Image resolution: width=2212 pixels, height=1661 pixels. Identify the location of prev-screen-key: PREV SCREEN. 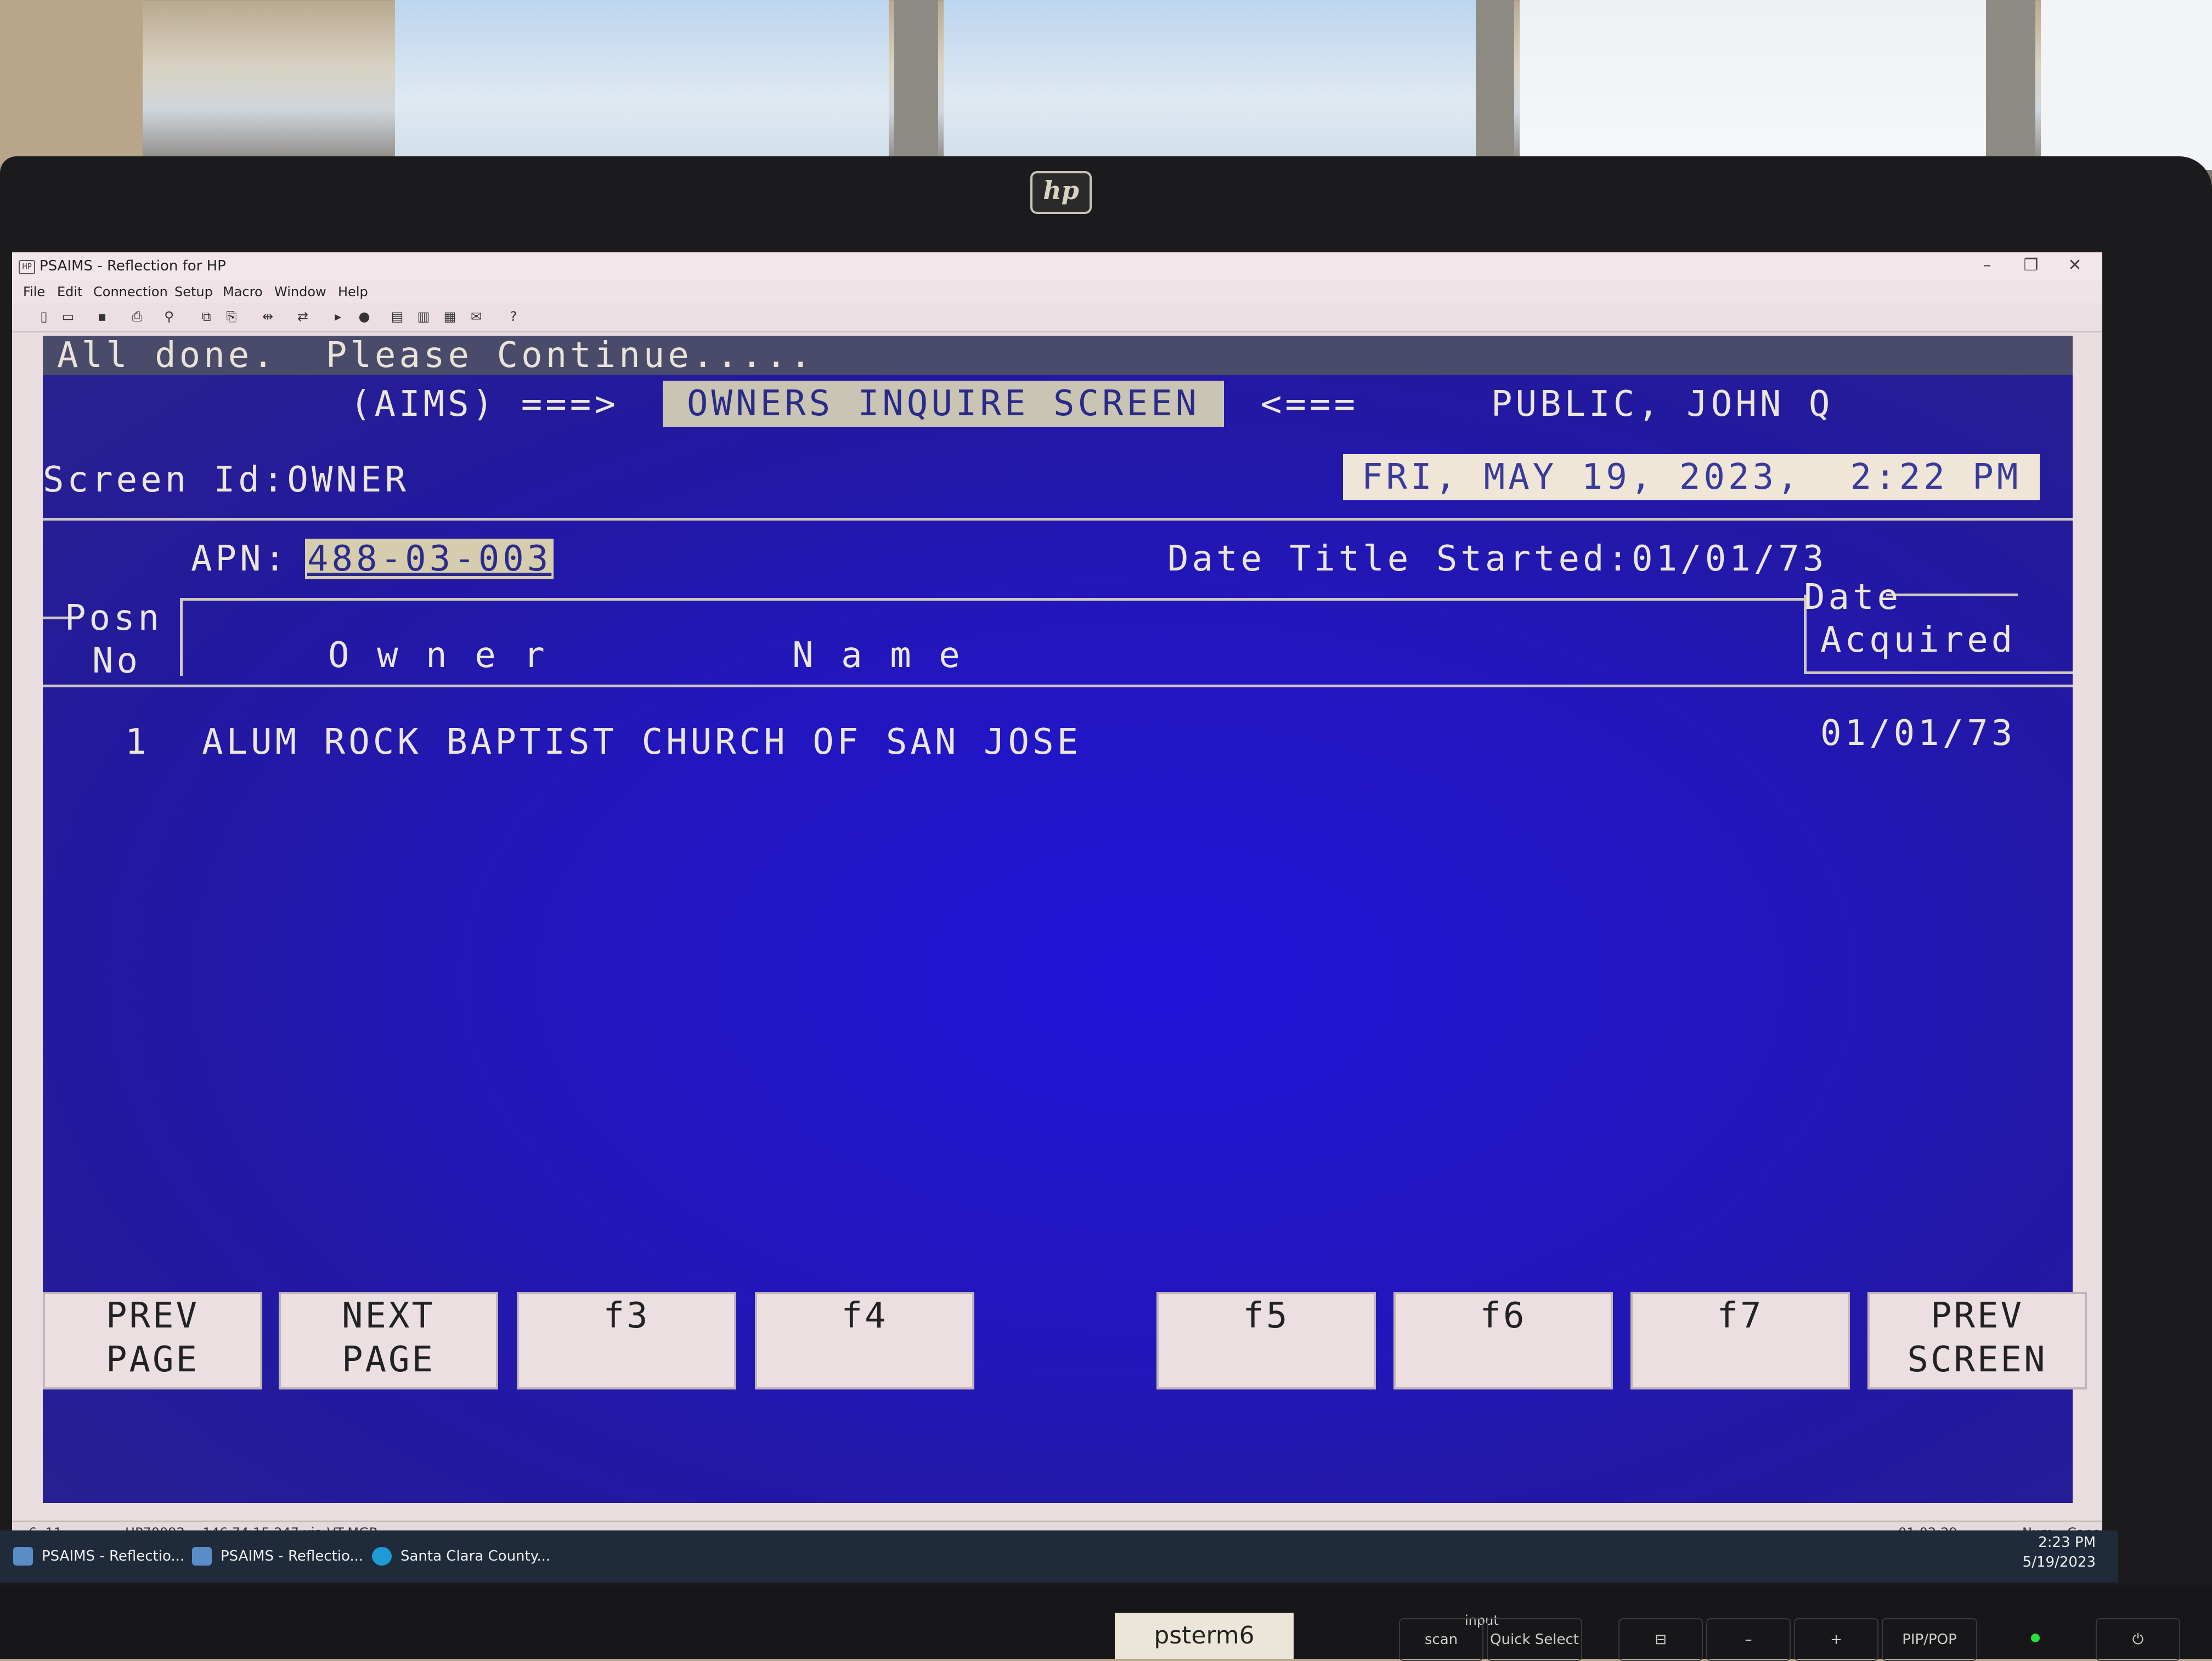
(1977, 1340).